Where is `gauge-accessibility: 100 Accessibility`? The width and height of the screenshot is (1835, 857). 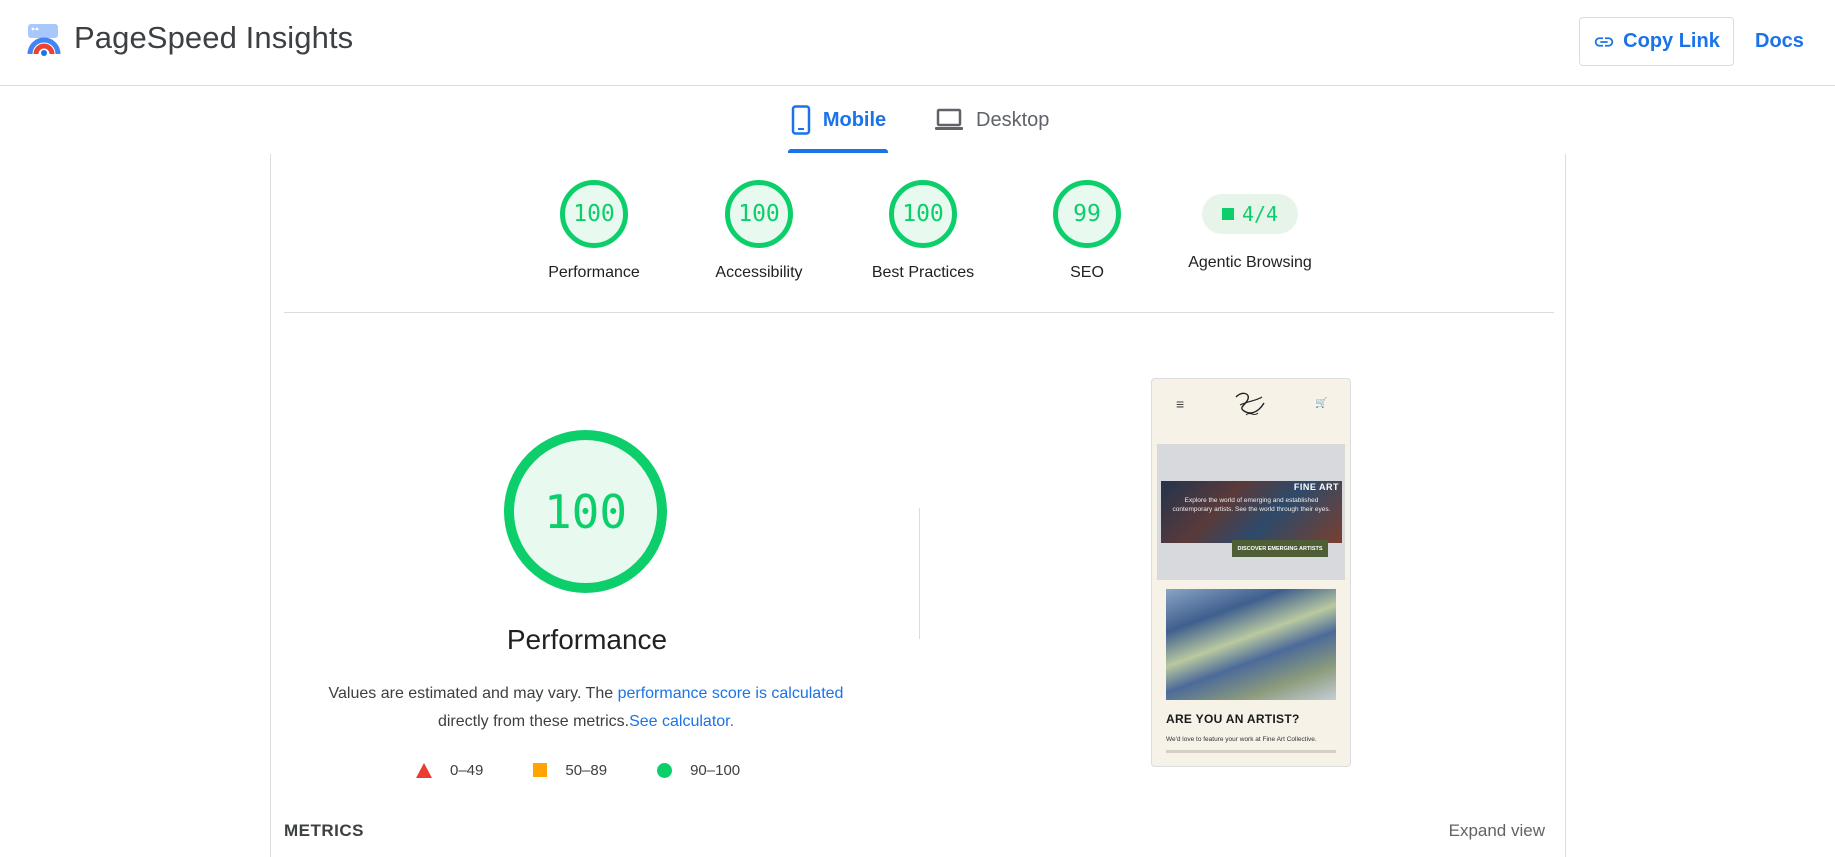
gauge-accessibility: 100 Accessibility is located at coordinates (759, 231).